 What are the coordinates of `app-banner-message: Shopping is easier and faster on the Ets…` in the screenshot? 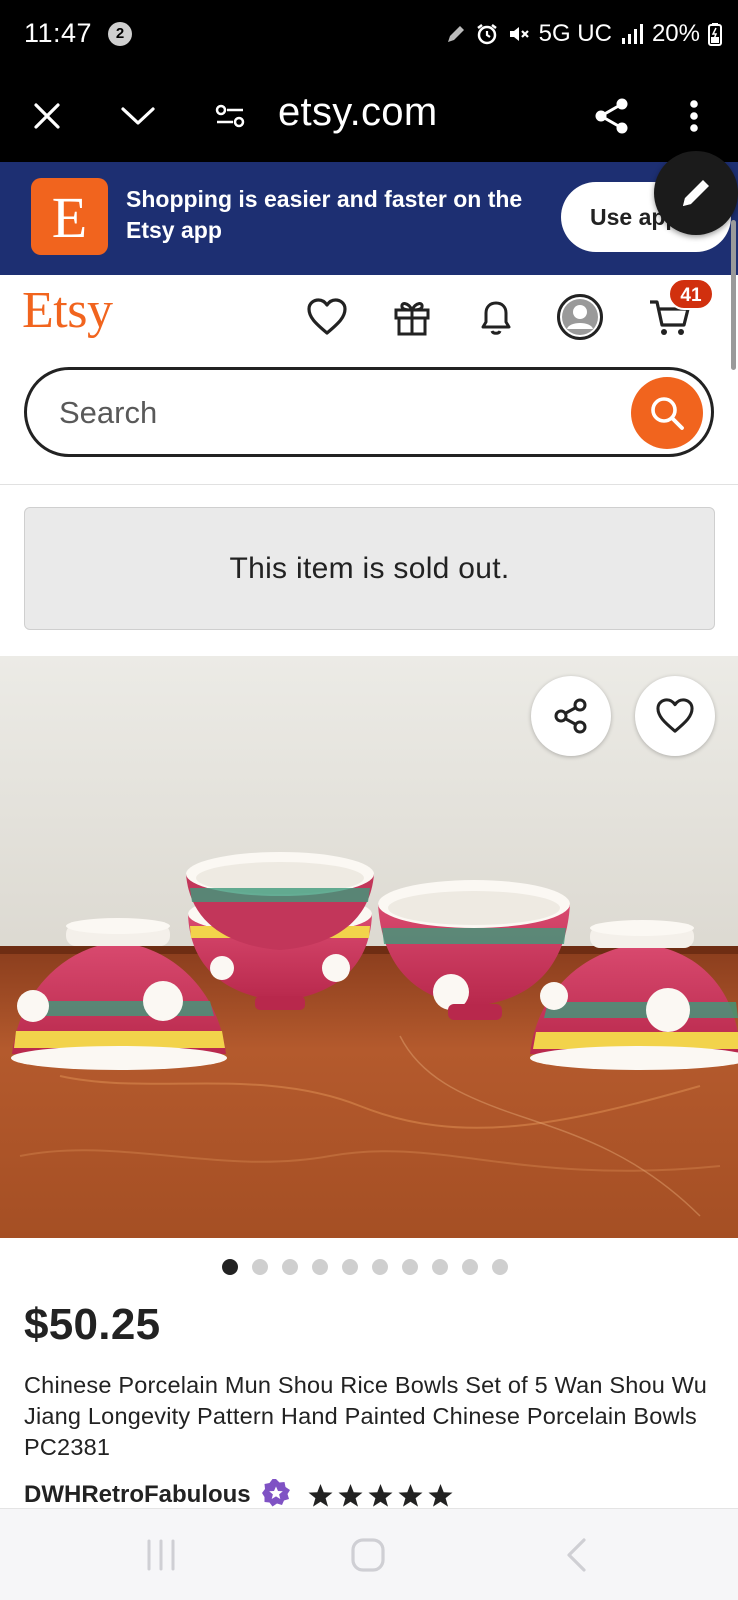 It's located at (324, 214).